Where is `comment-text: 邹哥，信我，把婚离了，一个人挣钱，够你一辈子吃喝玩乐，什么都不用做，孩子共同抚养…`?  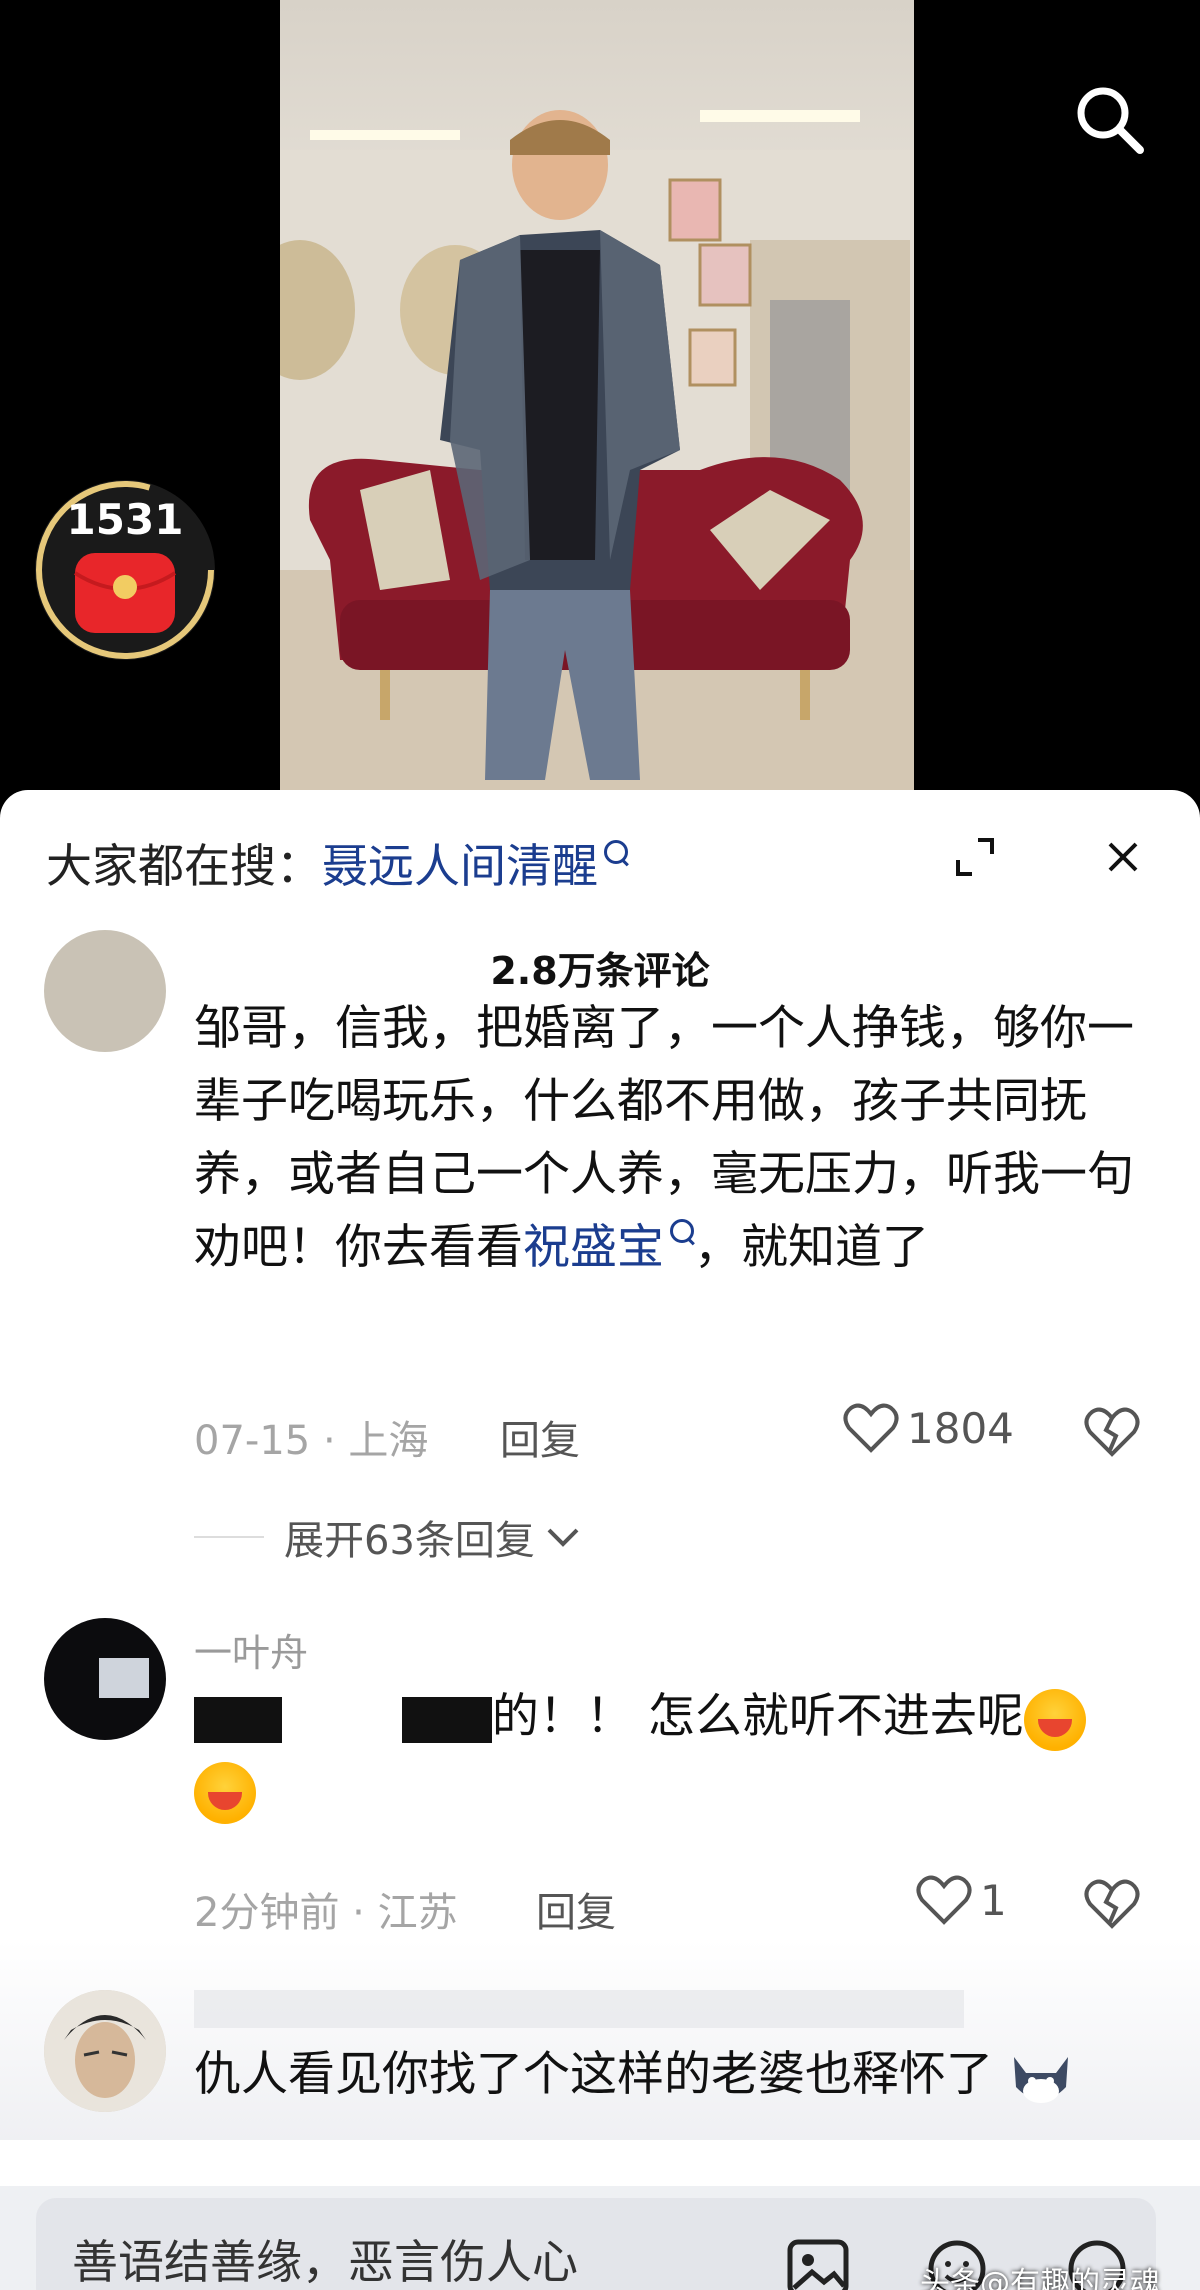
comment-text: 邹哥，信我，把婚离了，一个人挣钱，够你一辈子吃喝玩乐，什么都不用做，孩子共同抚养… is located at coordinates (664, 1138).